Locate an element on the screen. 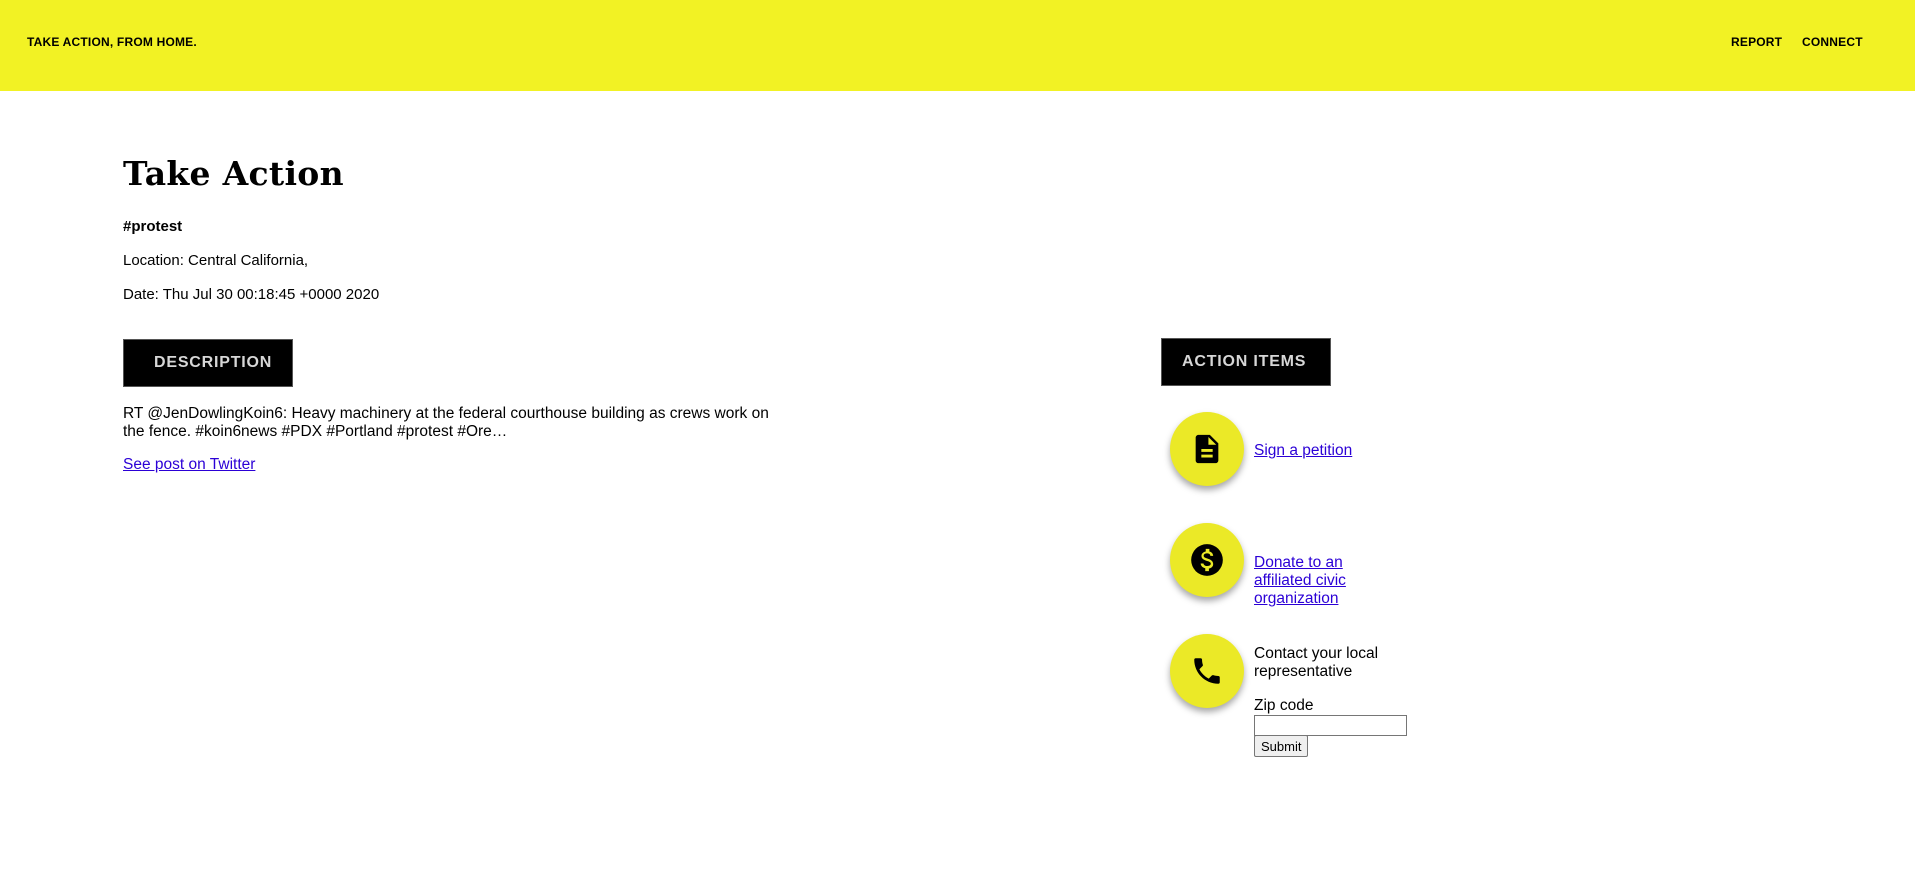 This screenshot has height=895, width=1915. action-items-label-text: ACTION ITEMS is located at coordinates (1244, 361).